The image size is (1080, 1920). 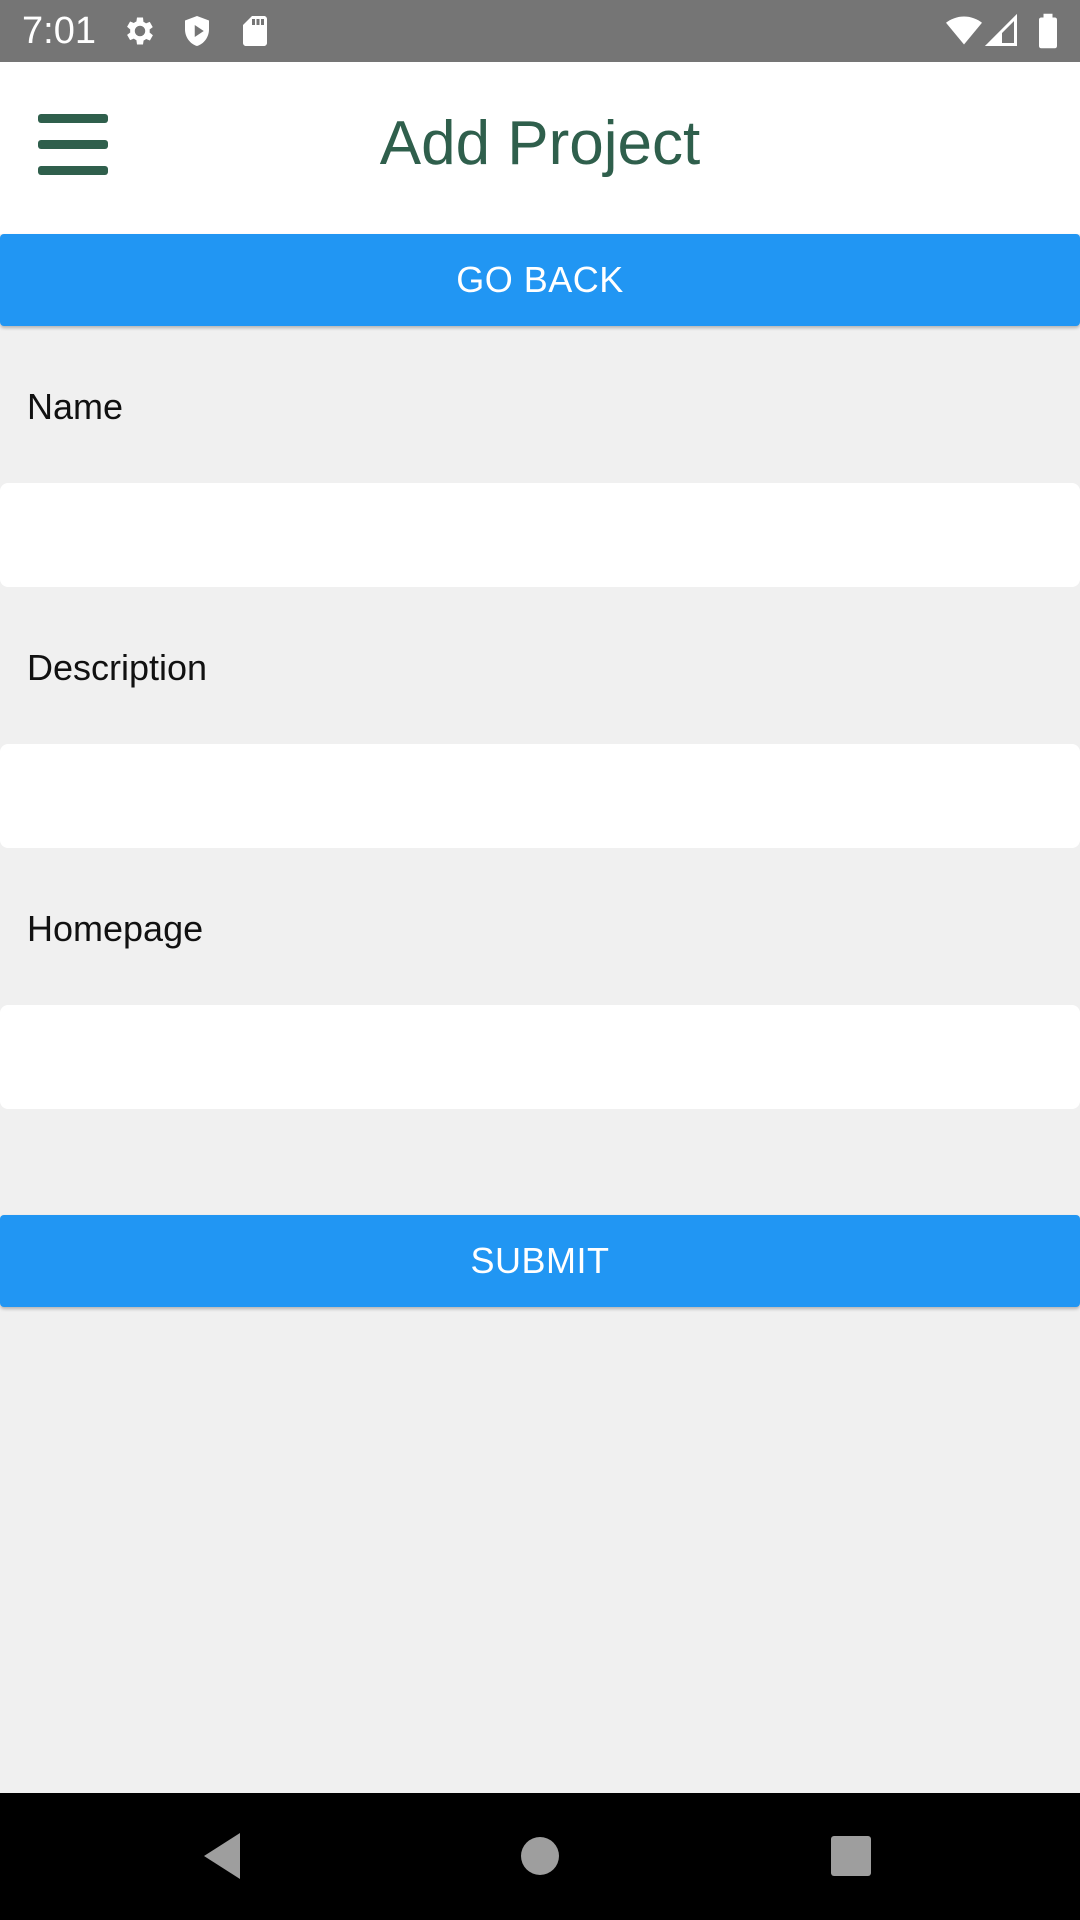 I want to click on sd-card-icon, so click(x=255, y=31).